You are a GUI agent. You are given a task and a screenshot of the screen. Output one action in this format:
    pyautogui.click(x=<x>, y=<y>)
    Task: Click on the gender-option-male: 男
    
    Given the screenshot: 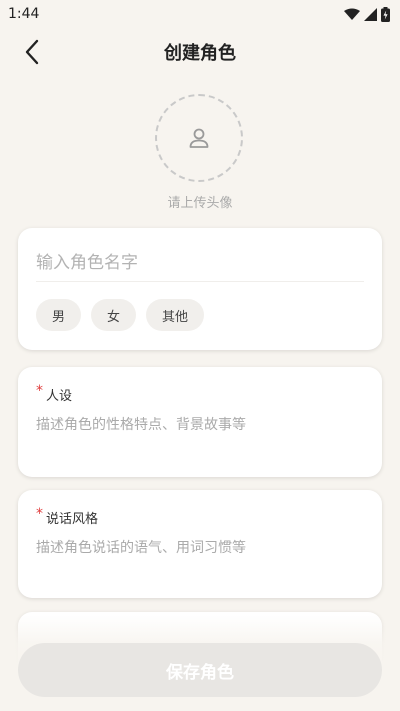 What is the action you would take?
    pyautogui.click(x=59, y=315)
    